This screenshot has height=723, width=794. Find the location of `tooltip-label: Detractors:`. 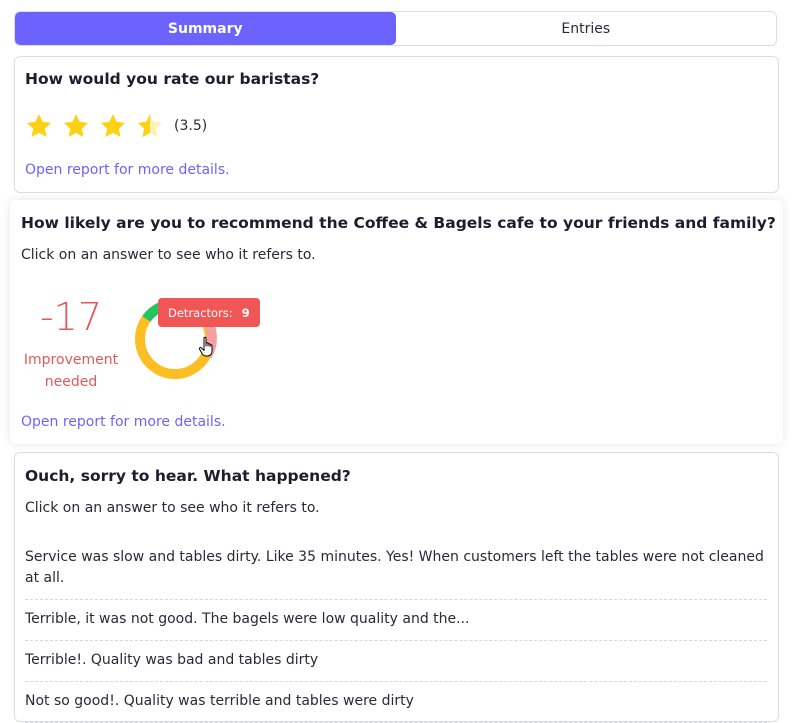

tooltip-label: Detractors: is located at coordinates (200, 312).